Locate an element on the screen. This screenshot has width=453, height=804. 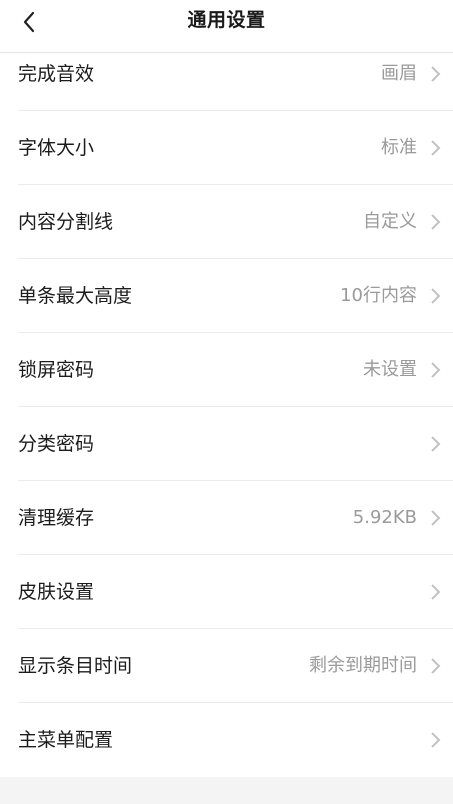
settings-row-category-password: 分类密码 is located at coordinates (226, 444).